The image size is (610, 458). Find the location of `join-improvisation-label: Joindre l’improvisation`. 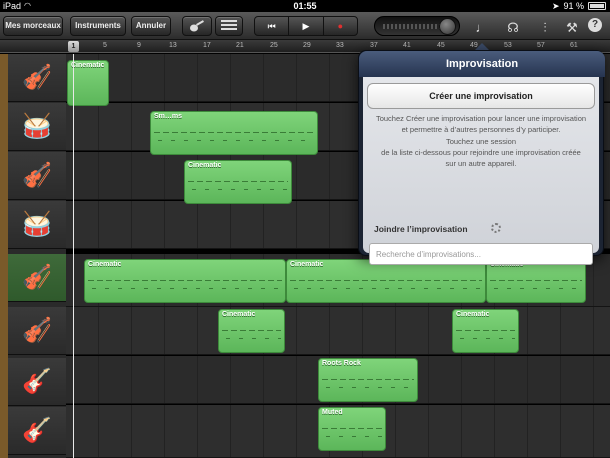

join-improvisation-label: Joindre l’improvisation is located at coordinates (421, 229).